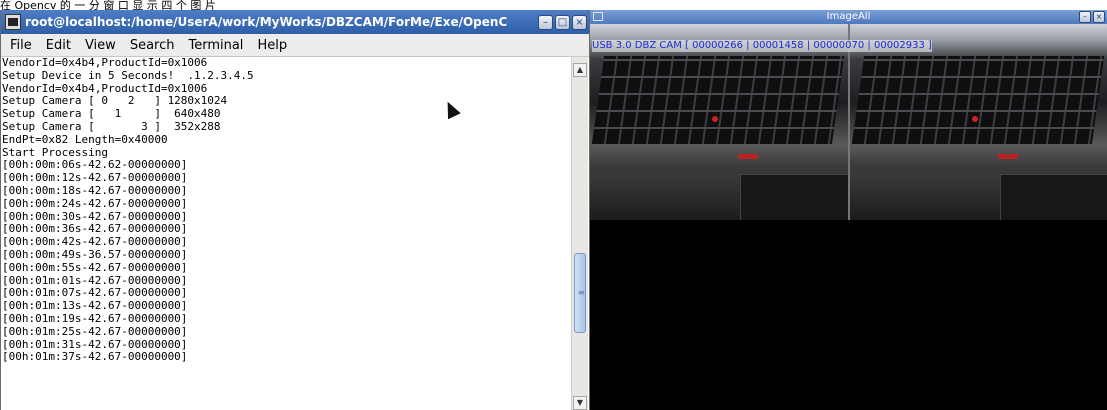 This screenshot has width=1107, height=410. Describe the element at coordinates (152, 45) in the screenshot. I see `menu-search: Search` at that location.